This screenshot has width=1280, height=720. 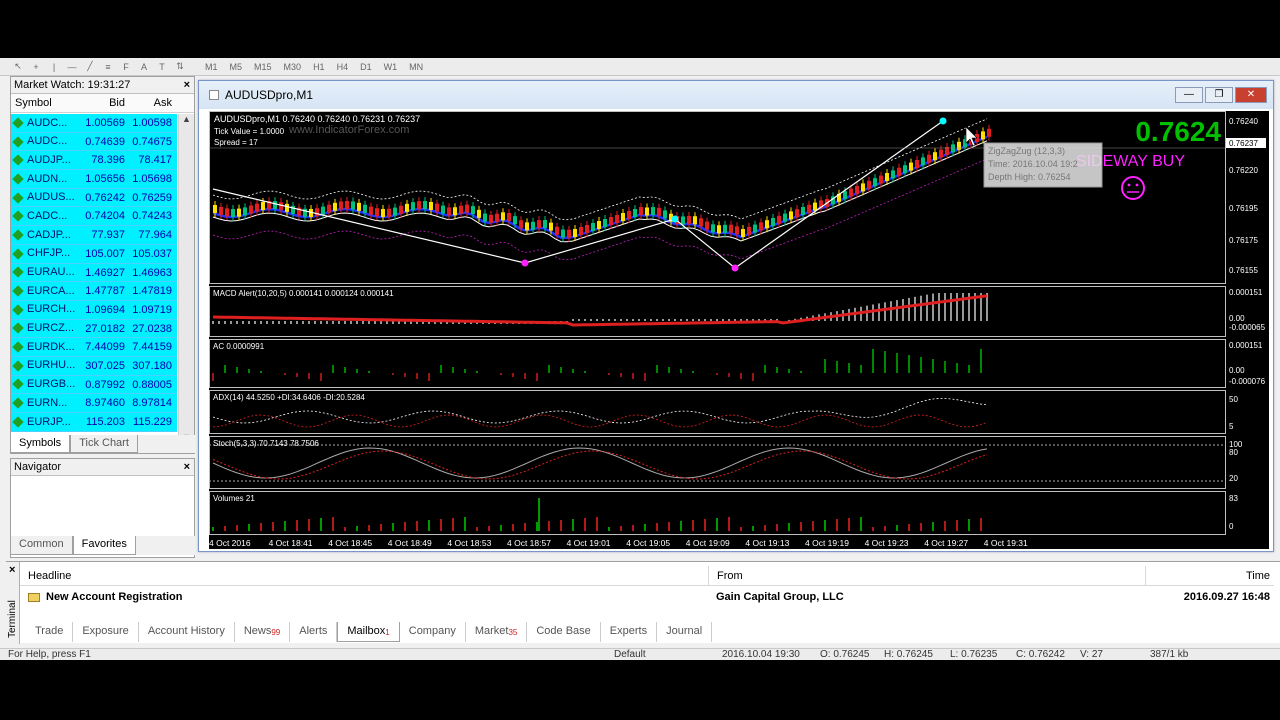 I want to click on col-from: From, so click(x=926, y=575).